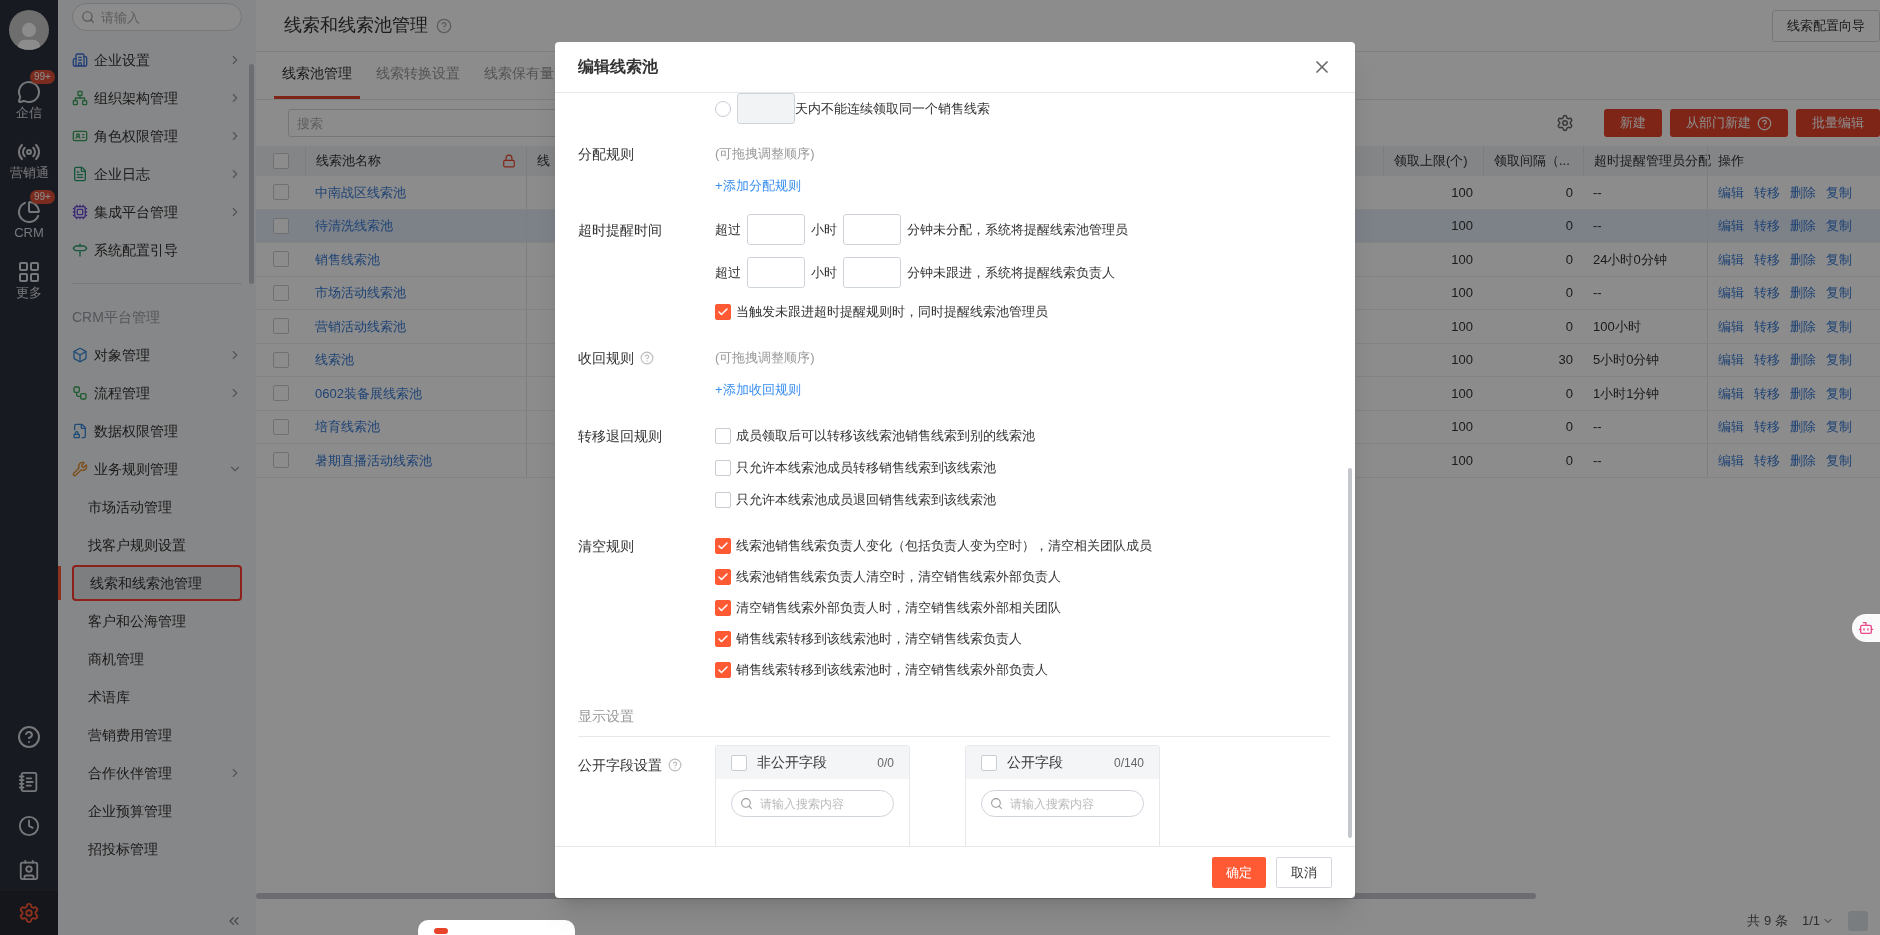  Describe the element at coordinates (1626, 393) in the screenshot. I see `table-cell-text: 1小时1分钟` at that location.